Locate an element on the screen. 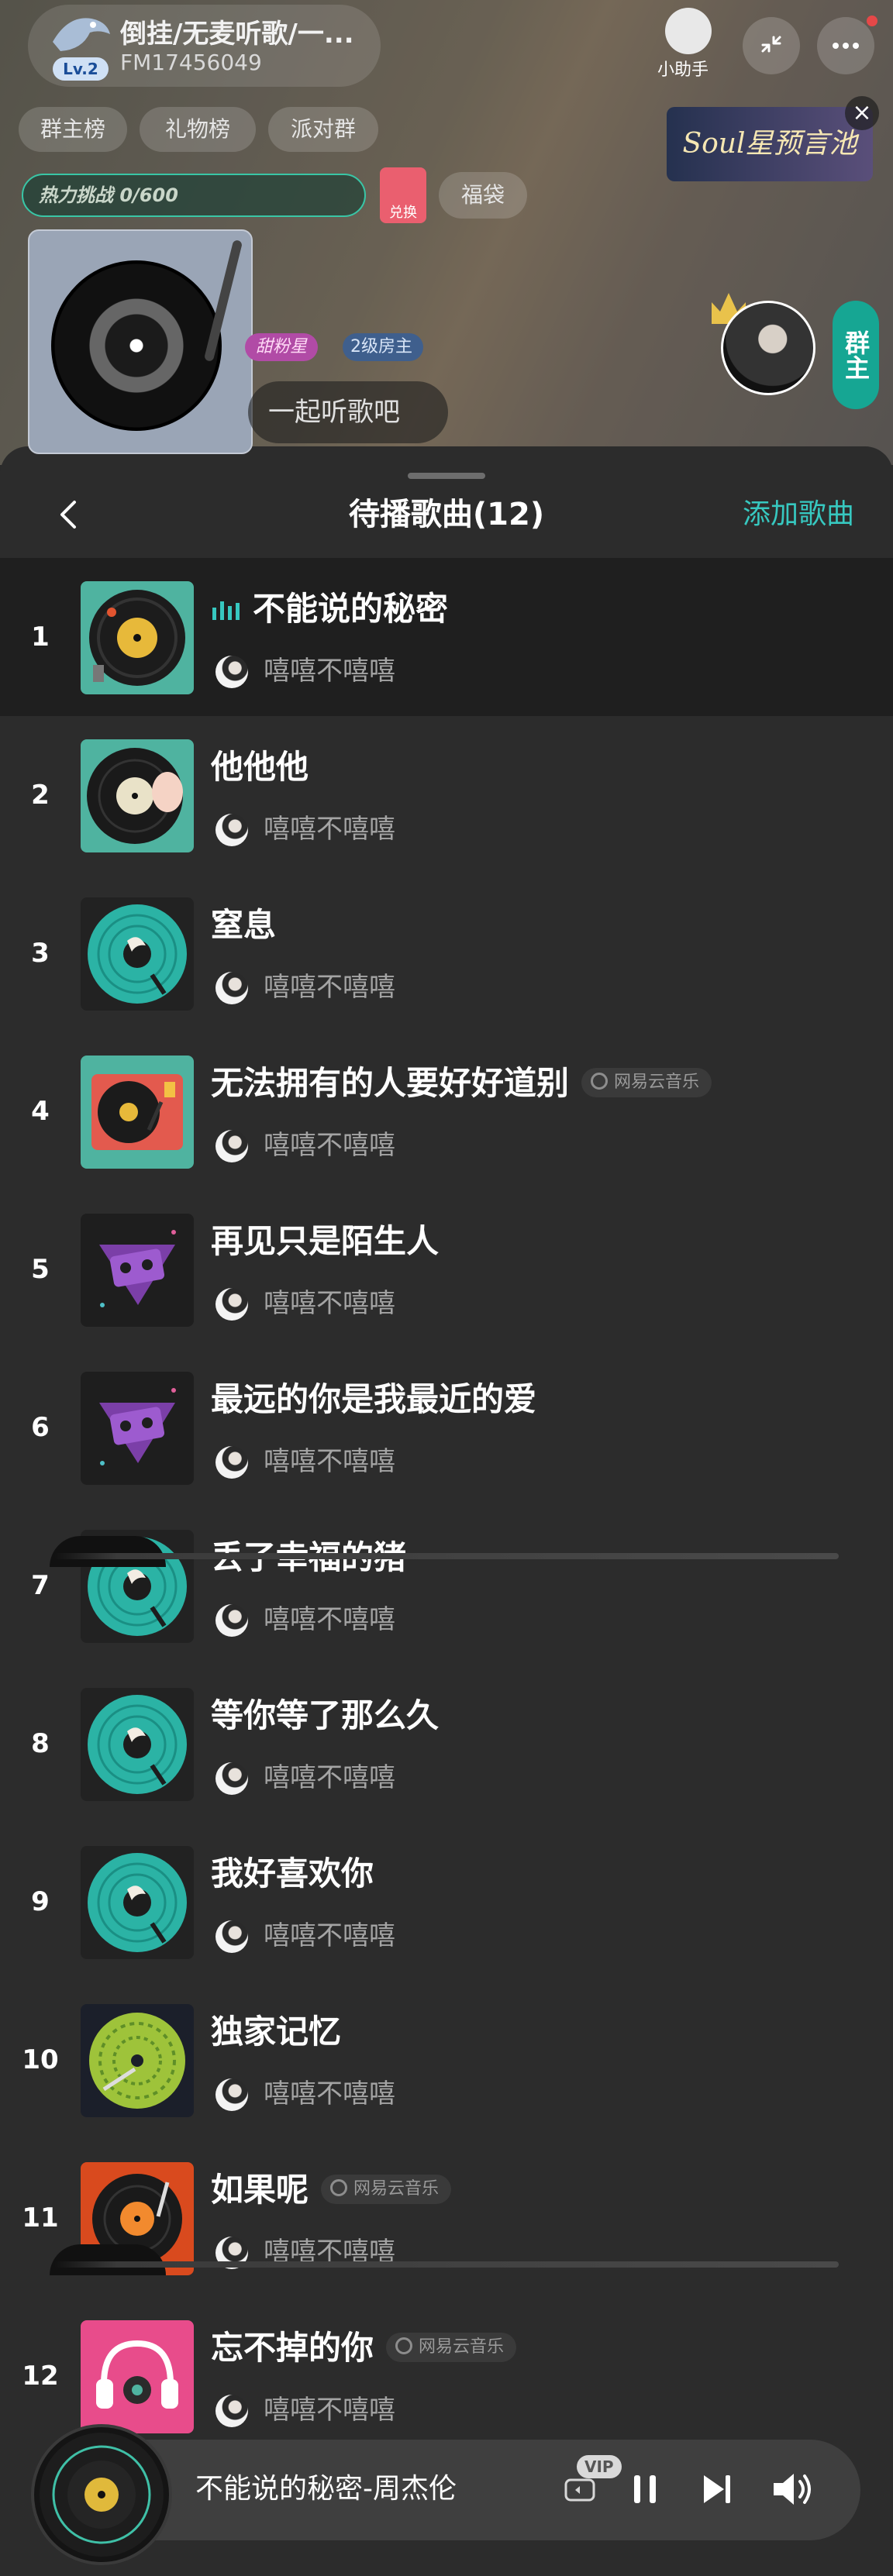 This screenshot has width=893, height=2576. song-index: 3 is located at coordinates (40, 953).